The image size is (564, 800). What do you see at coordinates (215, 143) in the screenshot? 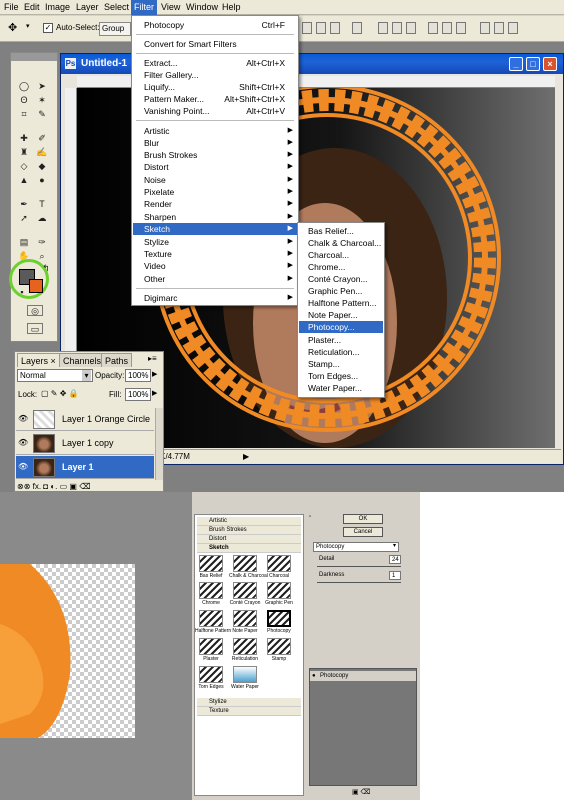
I see `menu-item-blur: Blur ▶` at bounding box center [215, 143].